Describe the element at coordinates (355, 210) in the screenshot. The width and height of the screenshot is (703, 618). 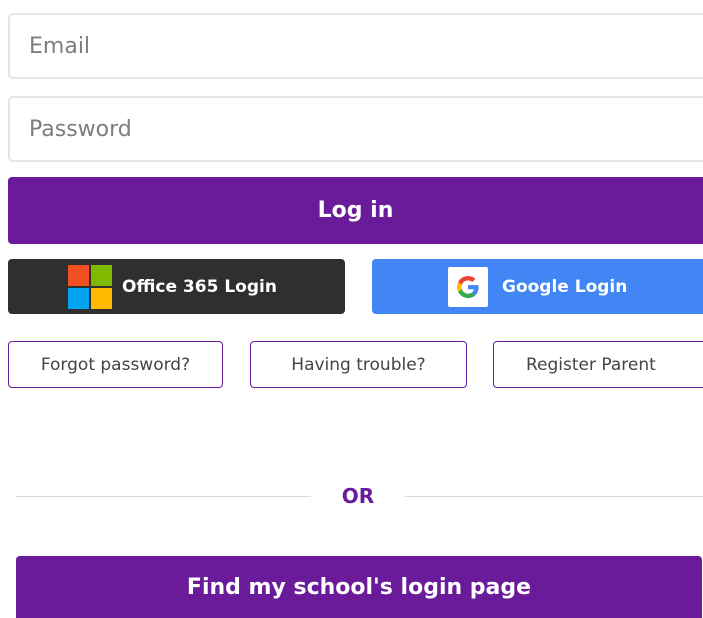
I see `login-button: Log in` at that location.